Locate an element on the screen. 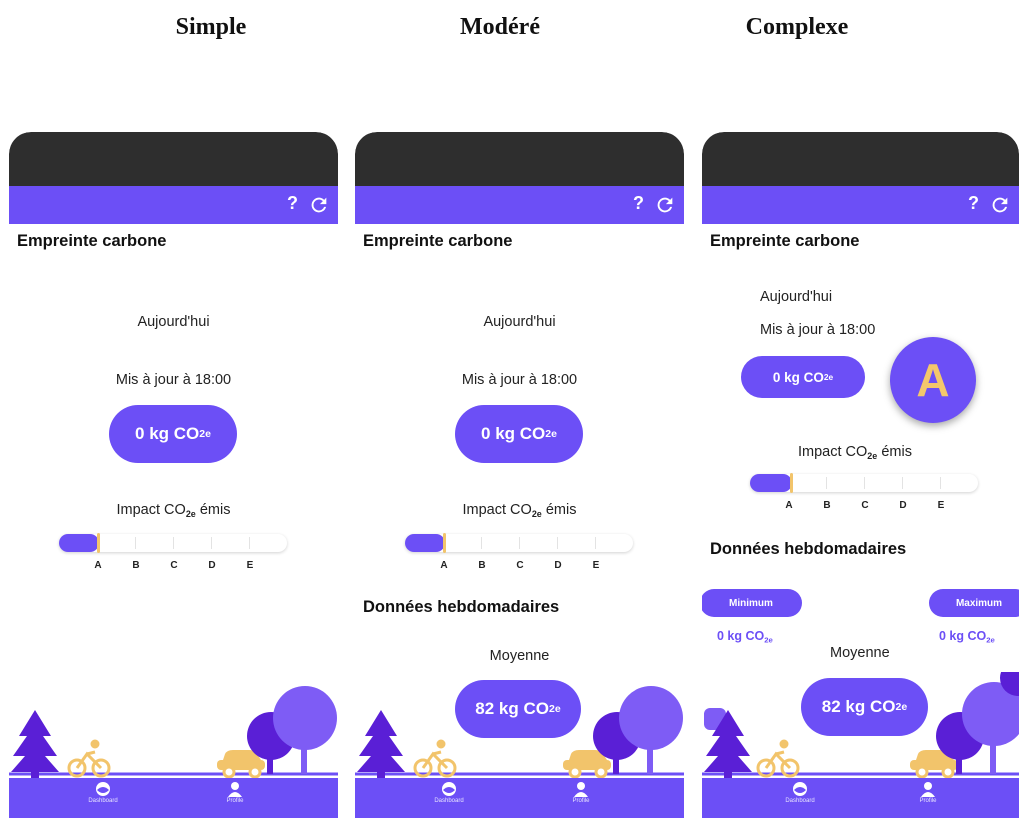  grade-badge: A is located at coordinates (933, 380).